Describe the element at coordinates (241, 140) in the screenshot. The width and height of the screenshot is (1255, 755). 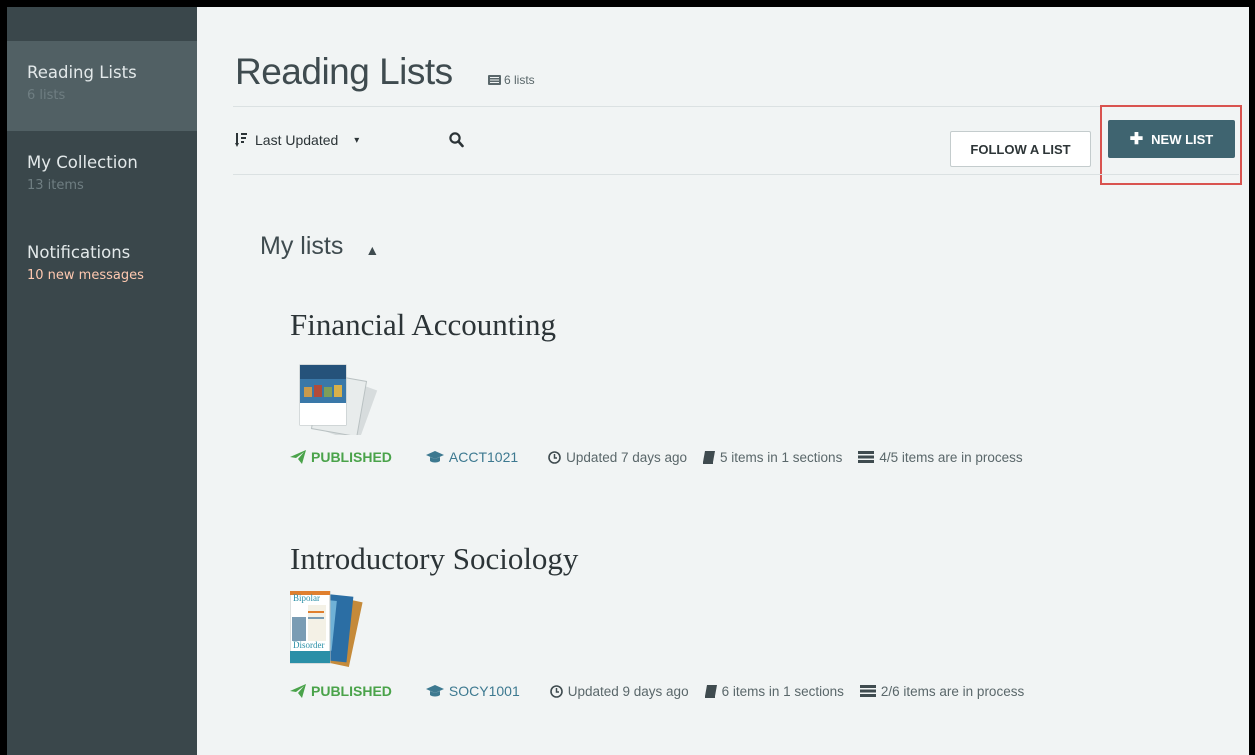
I see `sort-icon` at that location.